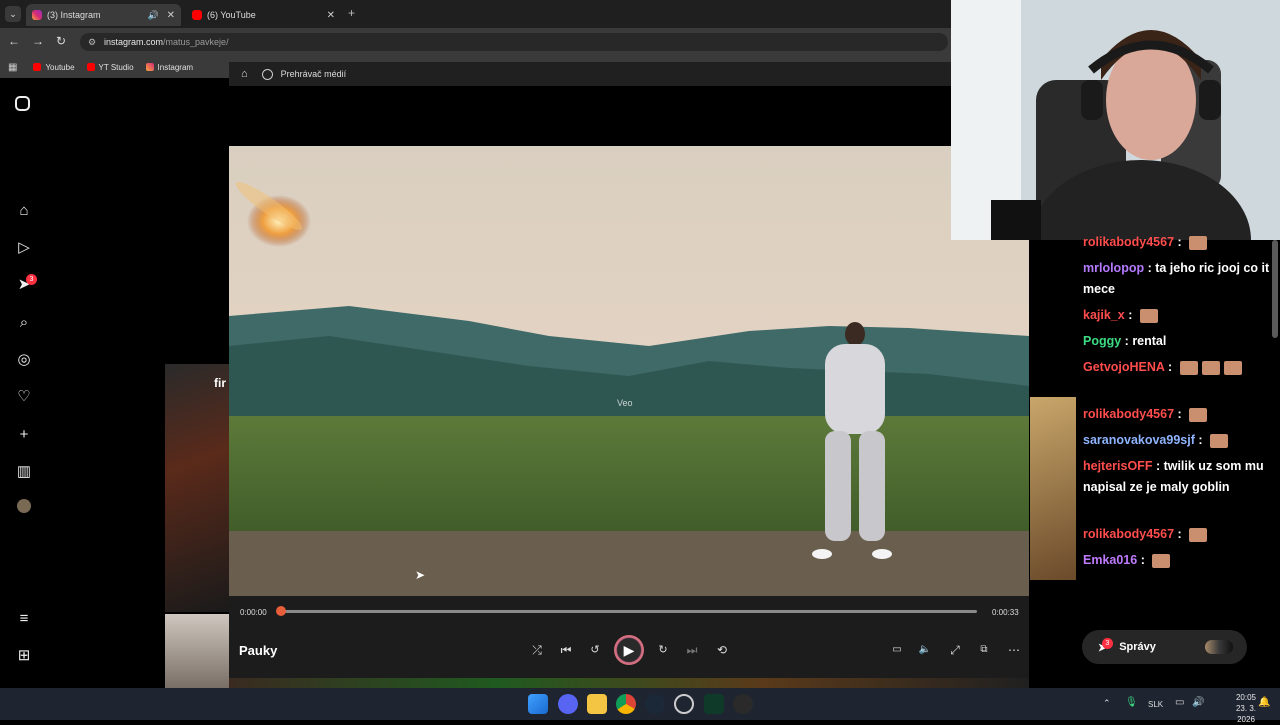 The height and width of the screenshot is (725, 1280). I want to click on instagram-sidebar: ⌂ ▷ ➤ 3 ⌕ ◎ ♡ + ▥ ≡ ⊞, so click(24, 383).